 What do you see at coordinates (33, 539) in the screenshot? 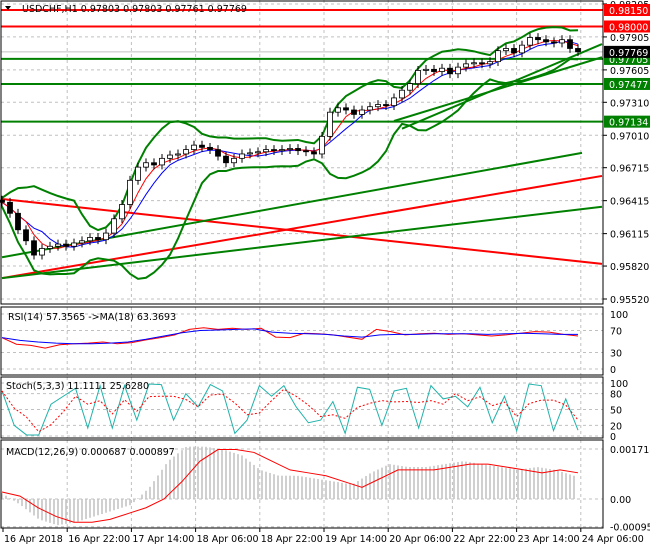
I see `time-label: 16 Apr 2018` at bounding box center [33, 539].